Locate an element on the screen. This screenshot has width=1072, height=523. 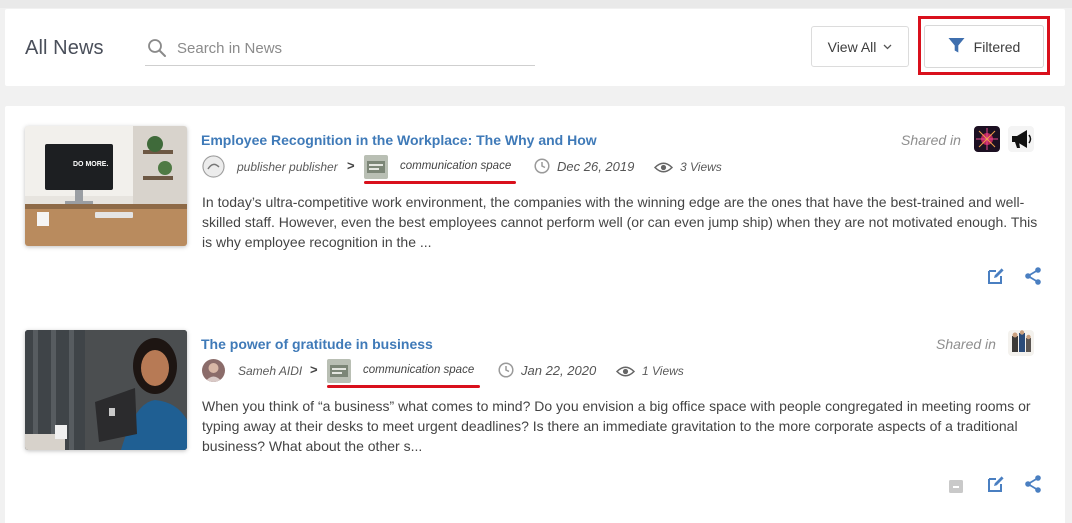
chevron-down-icon is located at coordinates (887, 46).